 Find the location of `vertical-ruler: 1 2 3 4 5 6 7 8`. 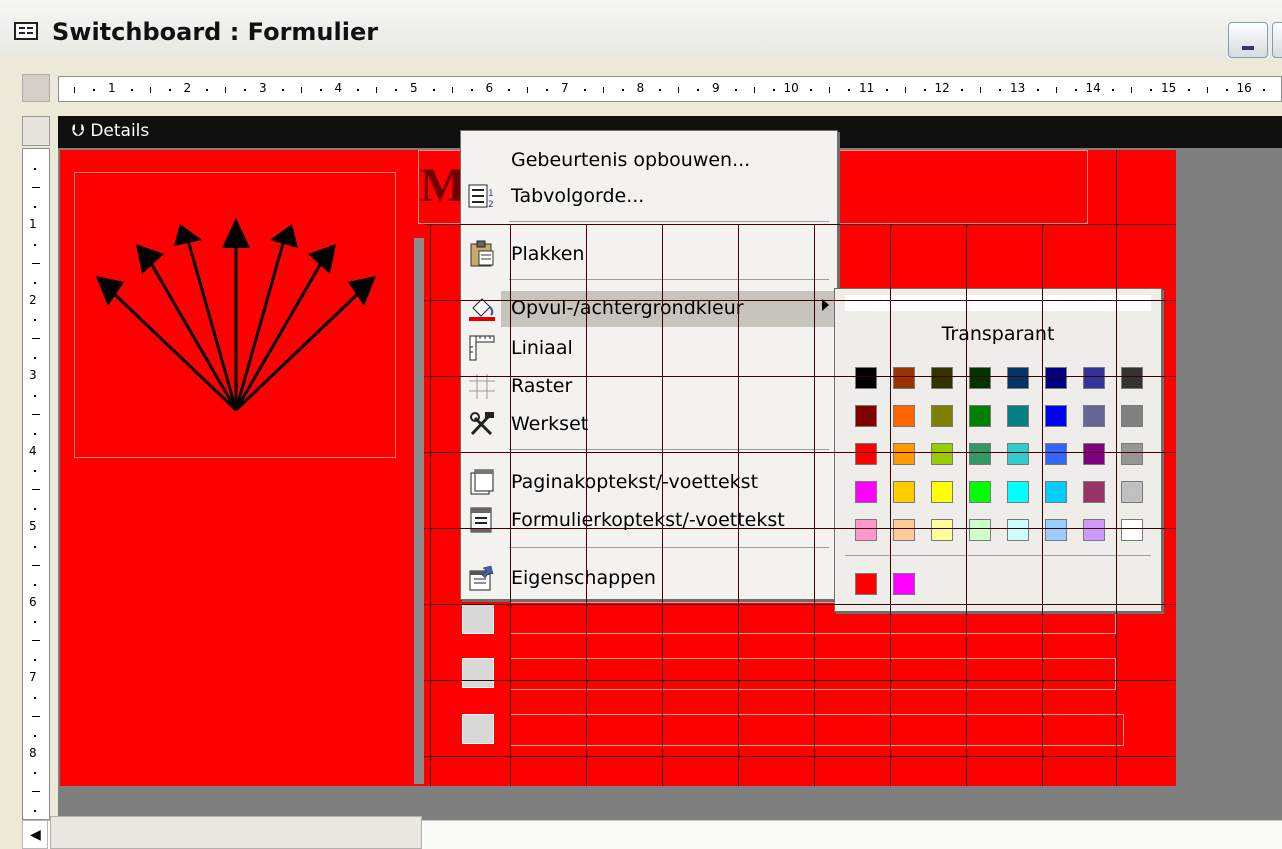

vertical-ruler: 1 2 3 4 5 6 7 8 is located at coordinates (36, 484).